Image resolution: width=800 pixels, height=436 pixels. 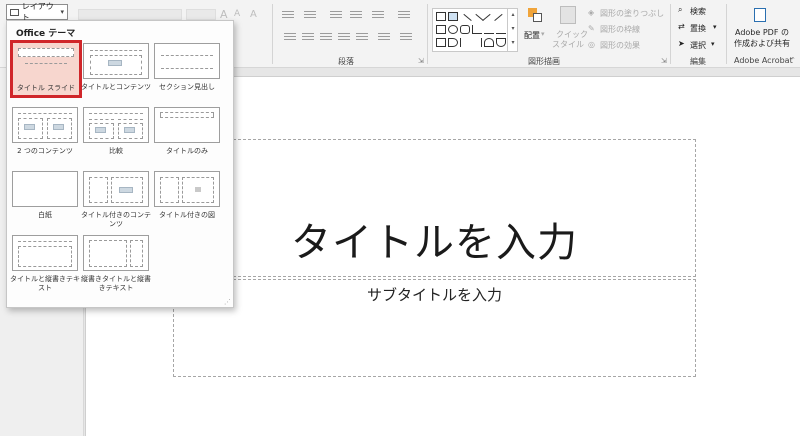 I want to click on shrink-font-icon: A, so click(x=237, y=14).